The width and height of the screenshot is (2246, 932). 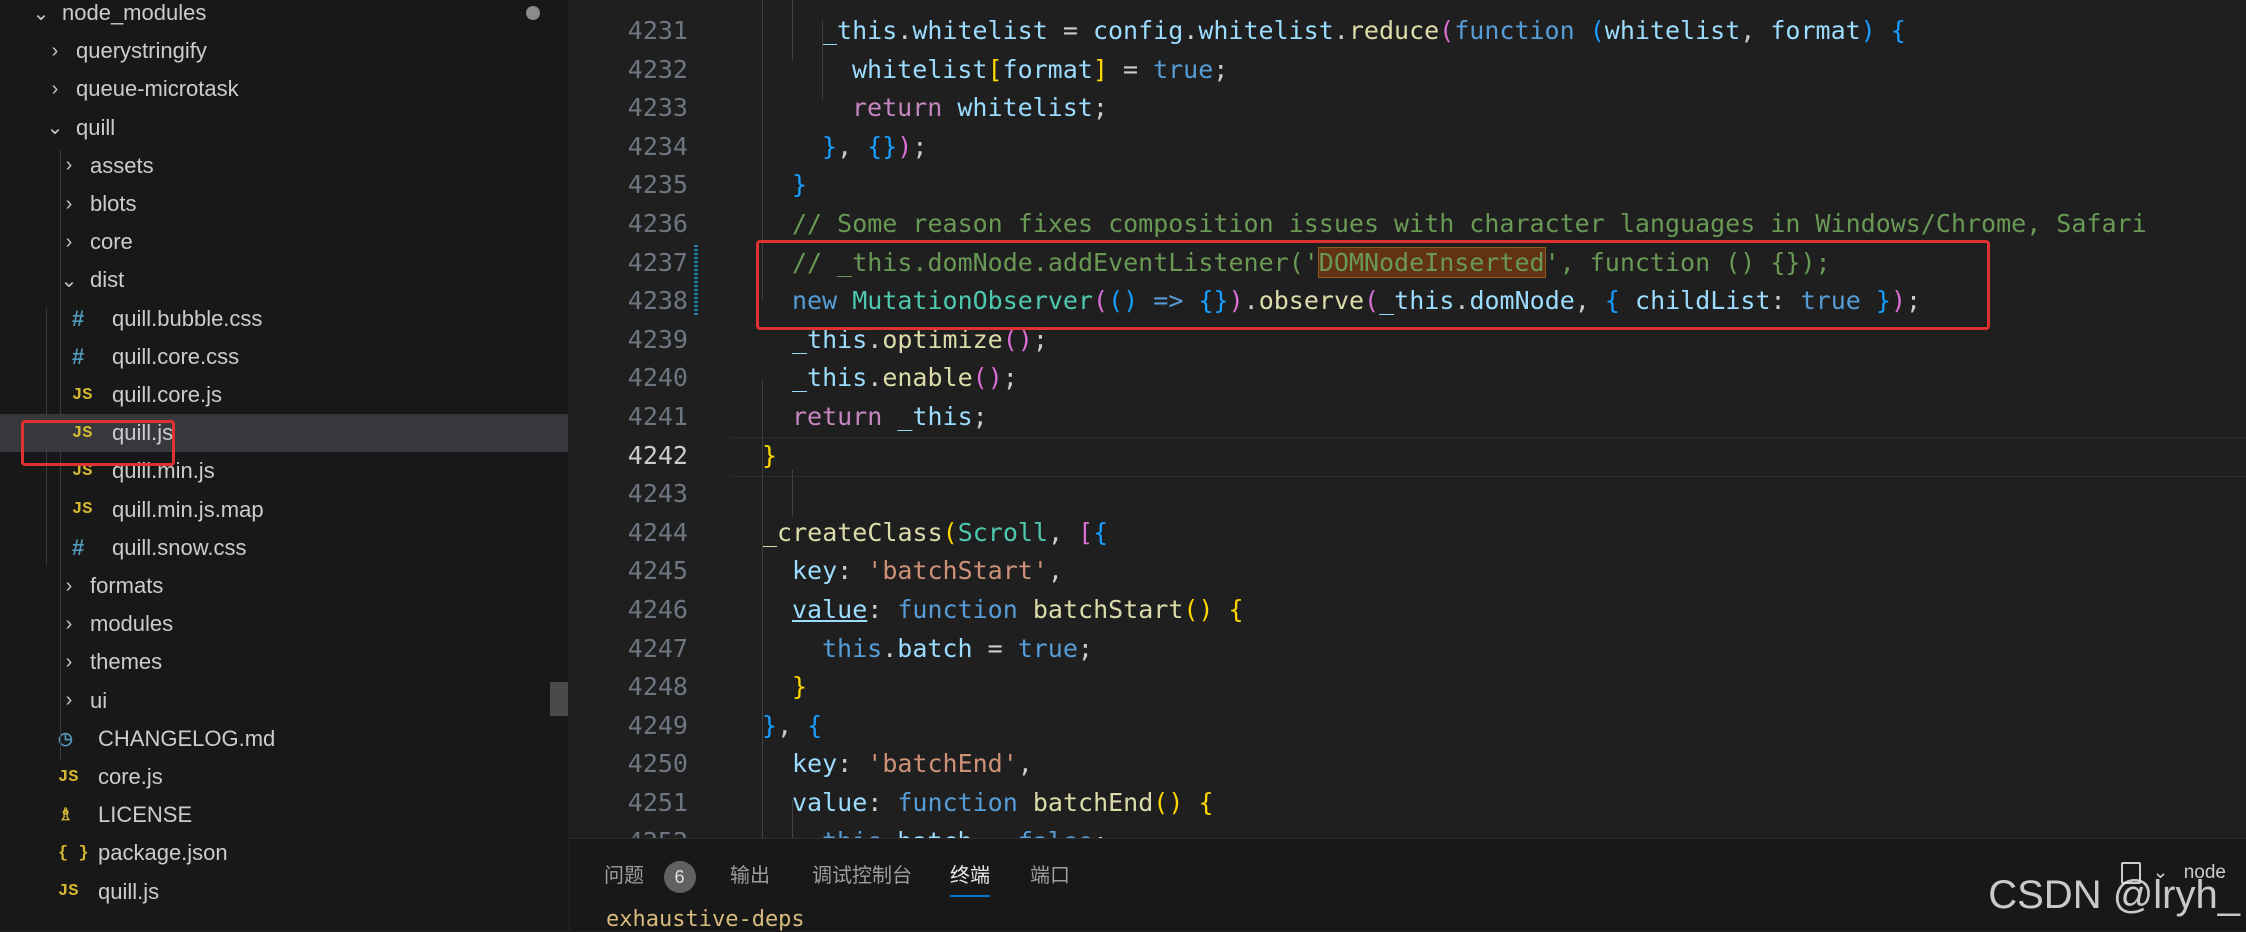 I want to click on sidebar-scrollbar-thumb, so click(x=559, y=699).